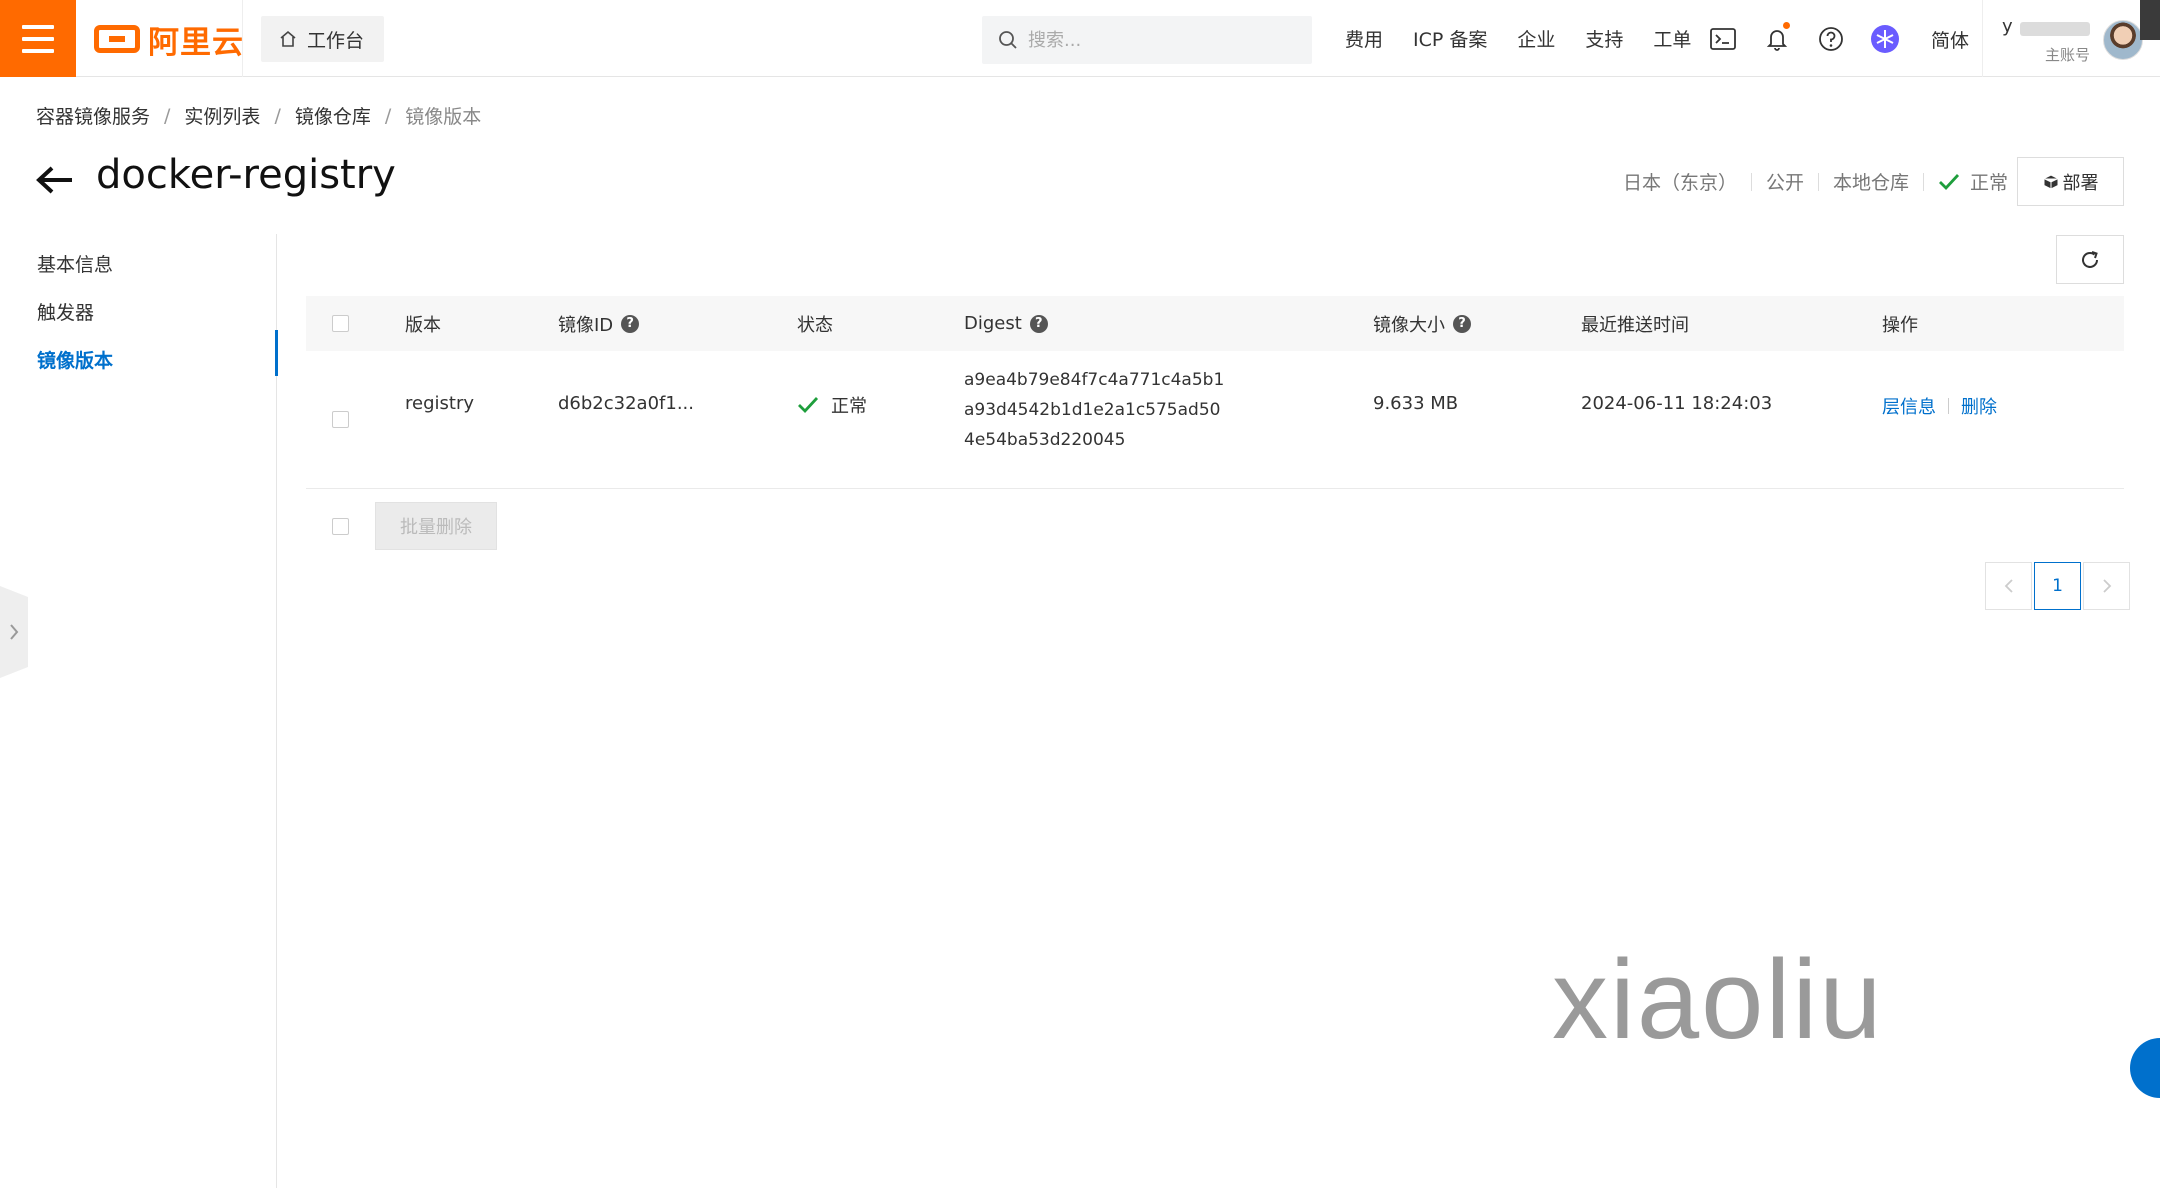 This screenshot has height=1188, width=2160. I want to click on breadcrumb: 容器镜像服务 / 实例列表 / 镜像仓库 / 镜像版本, so click(258, 115).